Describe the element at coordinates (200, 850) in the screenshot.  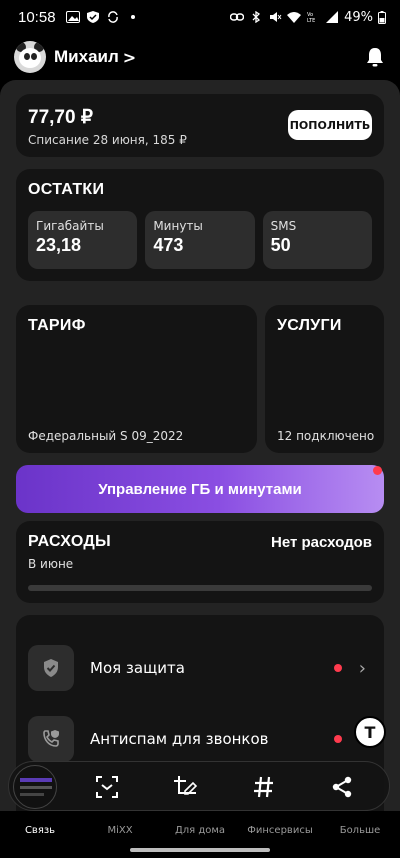
I see `gesture-handle` at that location.